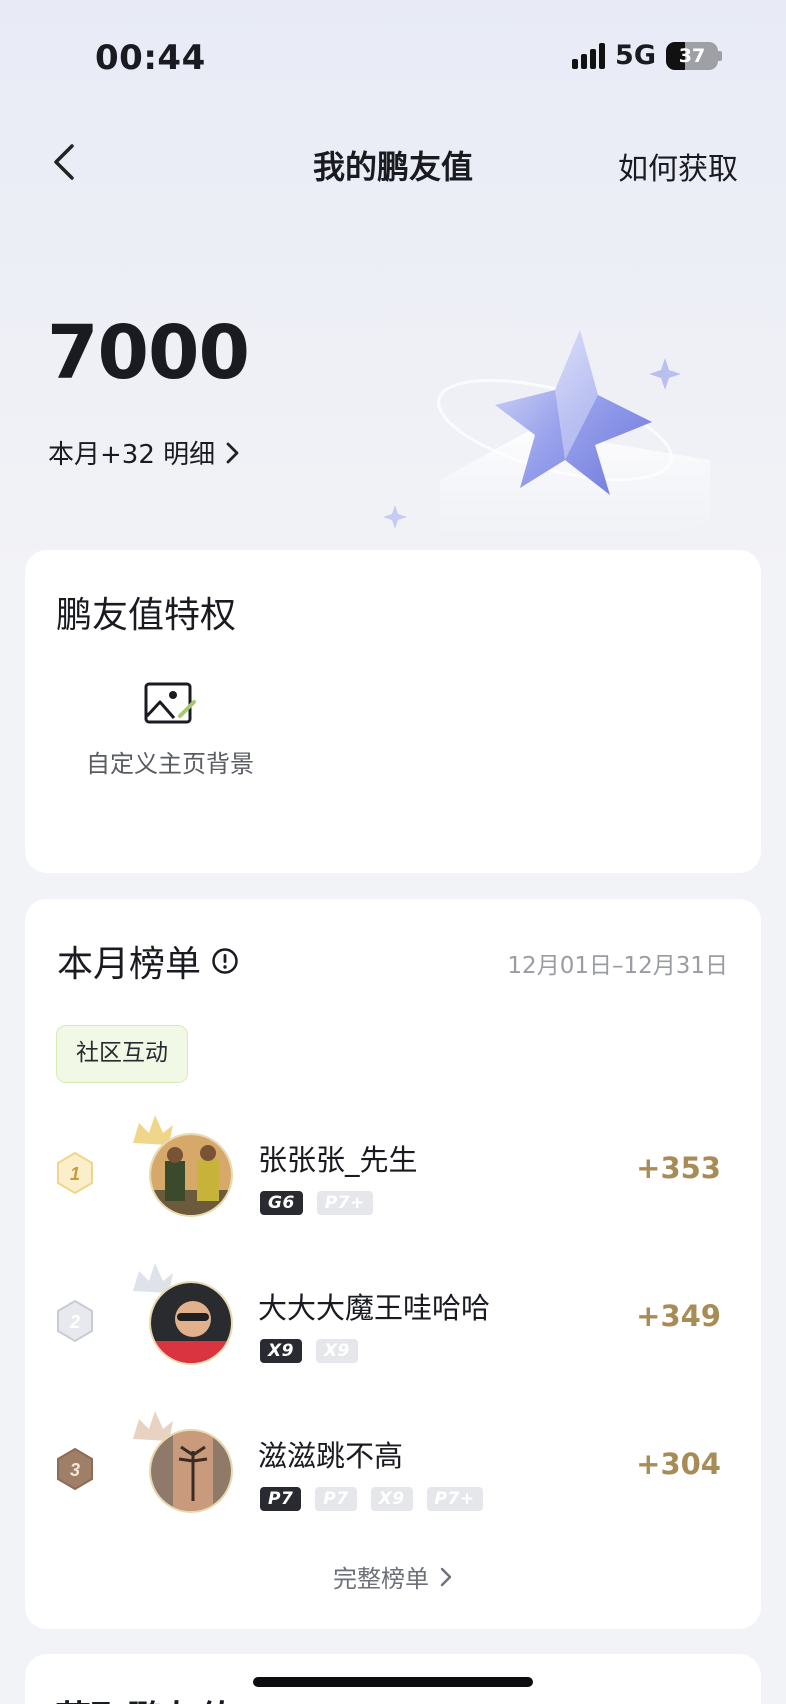 The height and width of the screenshot is (1704, 786). I want to click on rank-2-medal-icon: 2, so click(75, 1321).